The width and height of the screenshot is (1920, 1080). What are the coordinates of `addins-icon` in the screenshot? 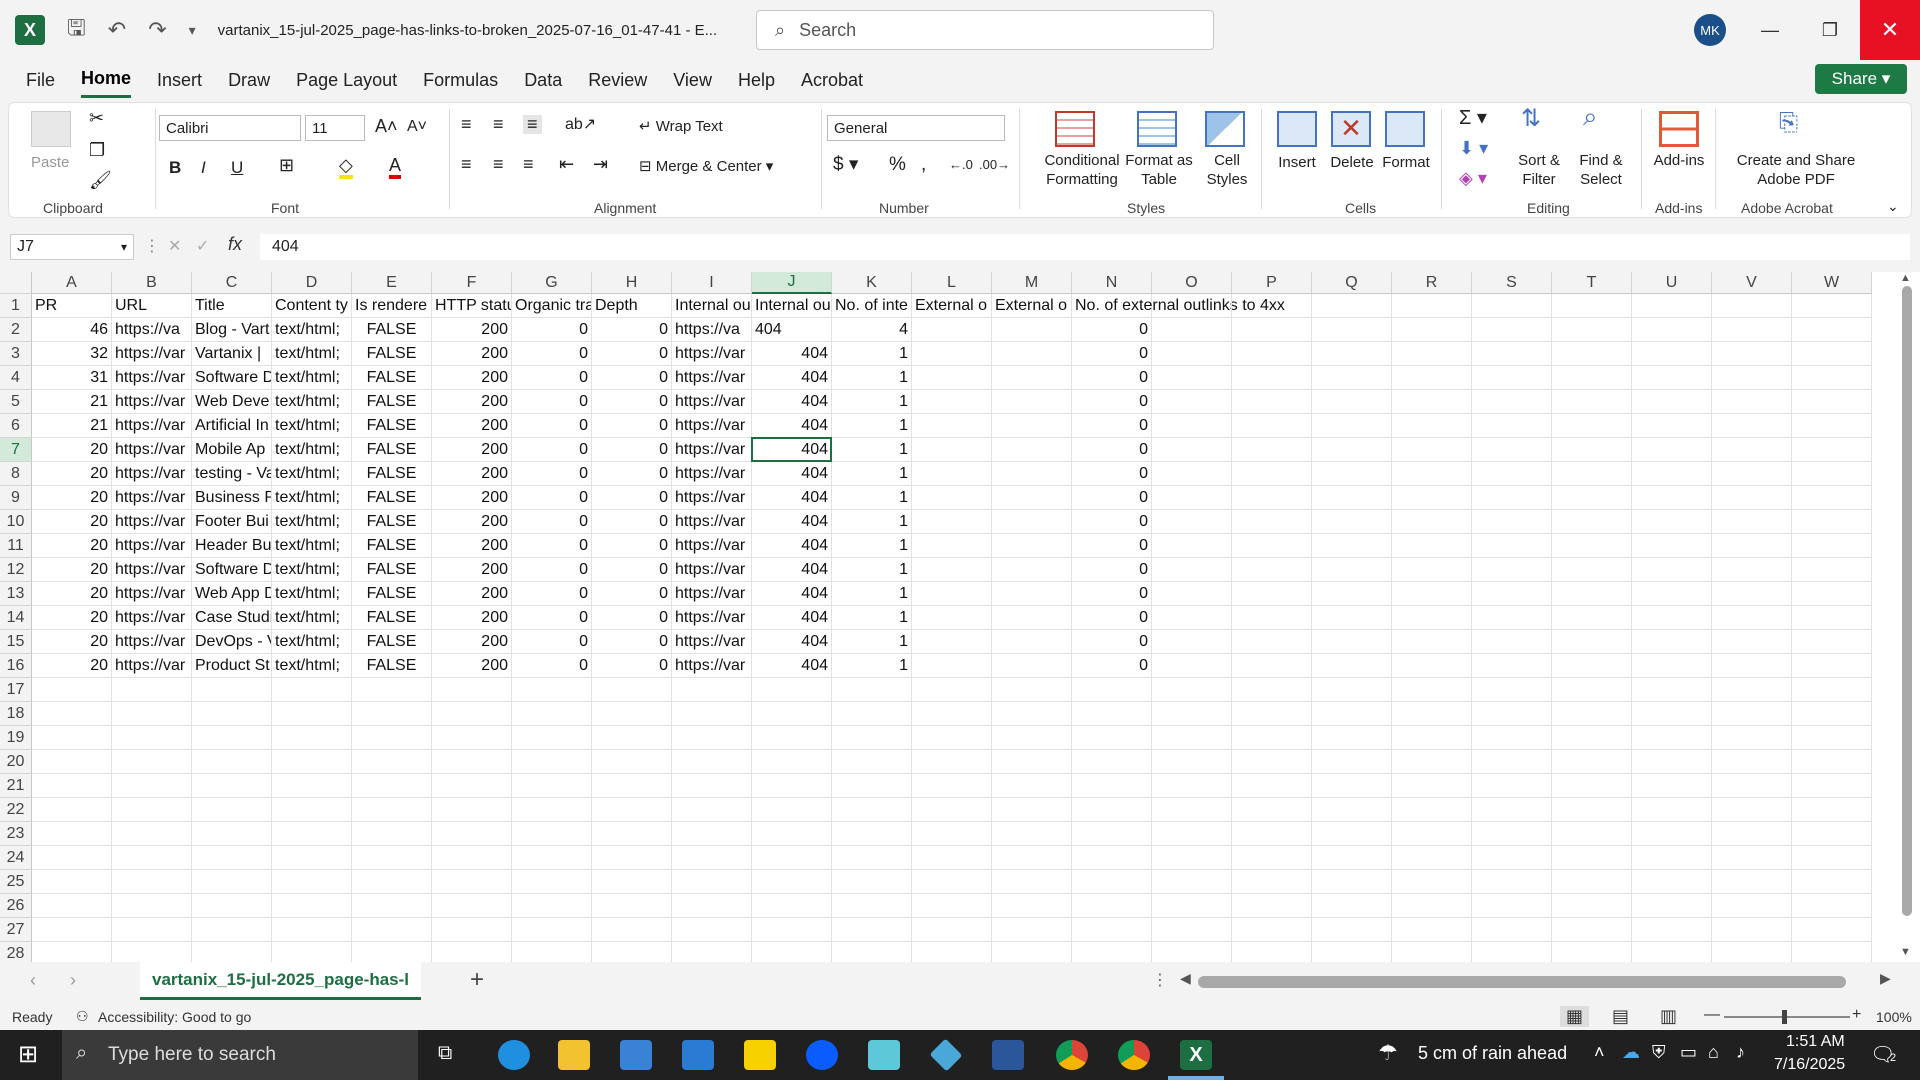 It's located at (1679, 129).